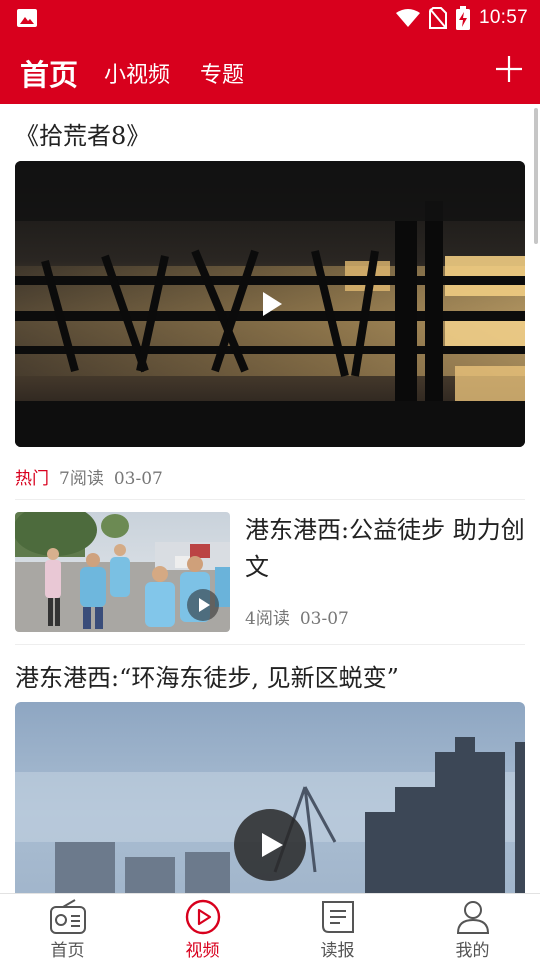  I want to click on play-circle-icon, so click(203, 917).